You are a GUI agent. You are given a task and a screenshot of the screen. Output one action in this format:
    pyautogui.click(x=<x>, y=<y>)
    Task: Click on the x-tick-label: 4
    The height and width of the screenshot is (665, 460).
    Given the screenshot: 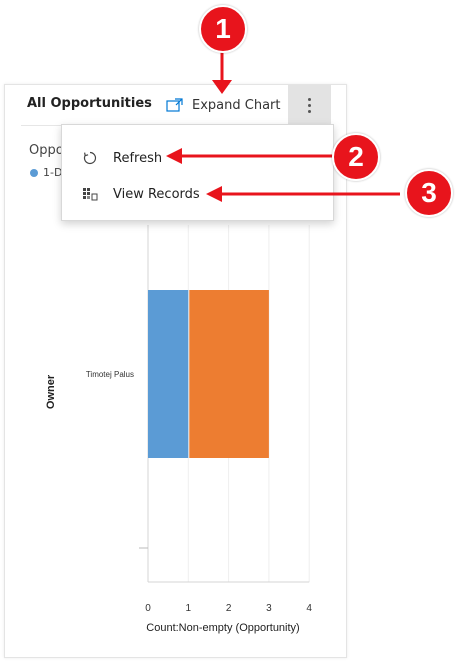 What is the action you would take?
    pyautogui.click(x=309, y=608)
    